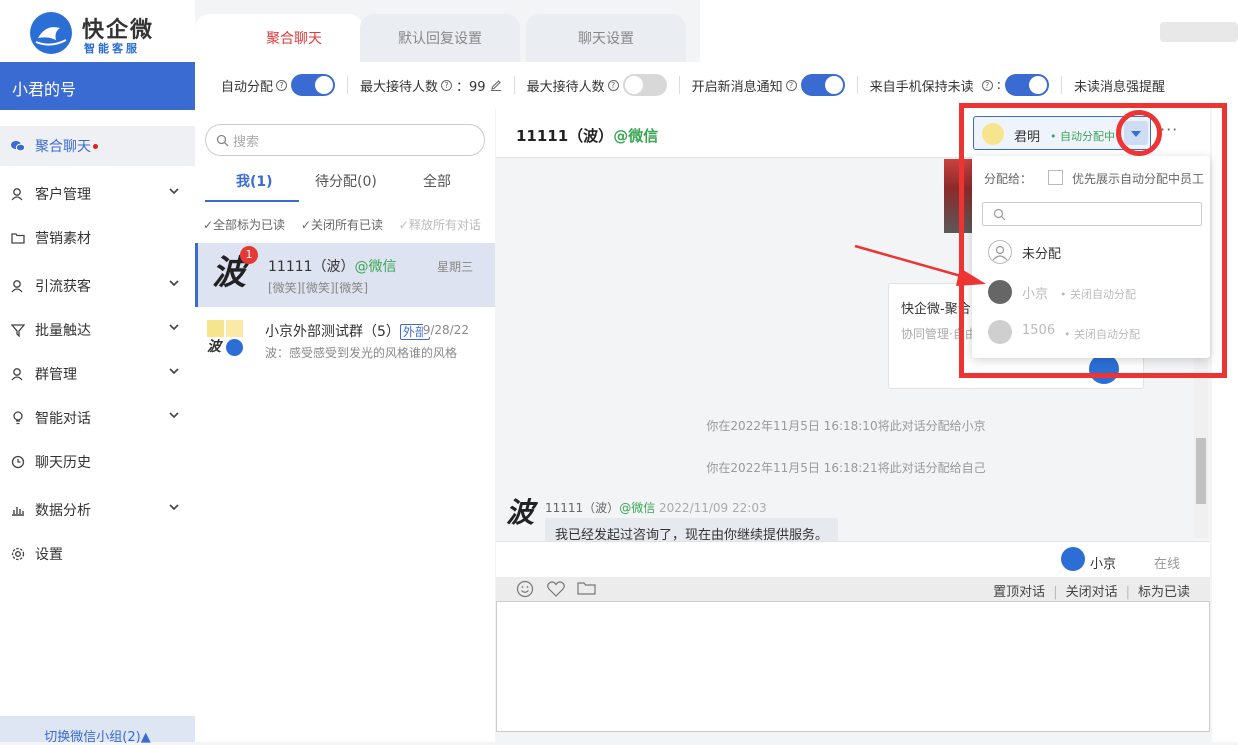 Image resolution: width=1238 pixels, height=745 pixels. What do you see at coordinates (18, 418) in the screenshot?
I see `bulb-icon` at bounding box center [18, 418].